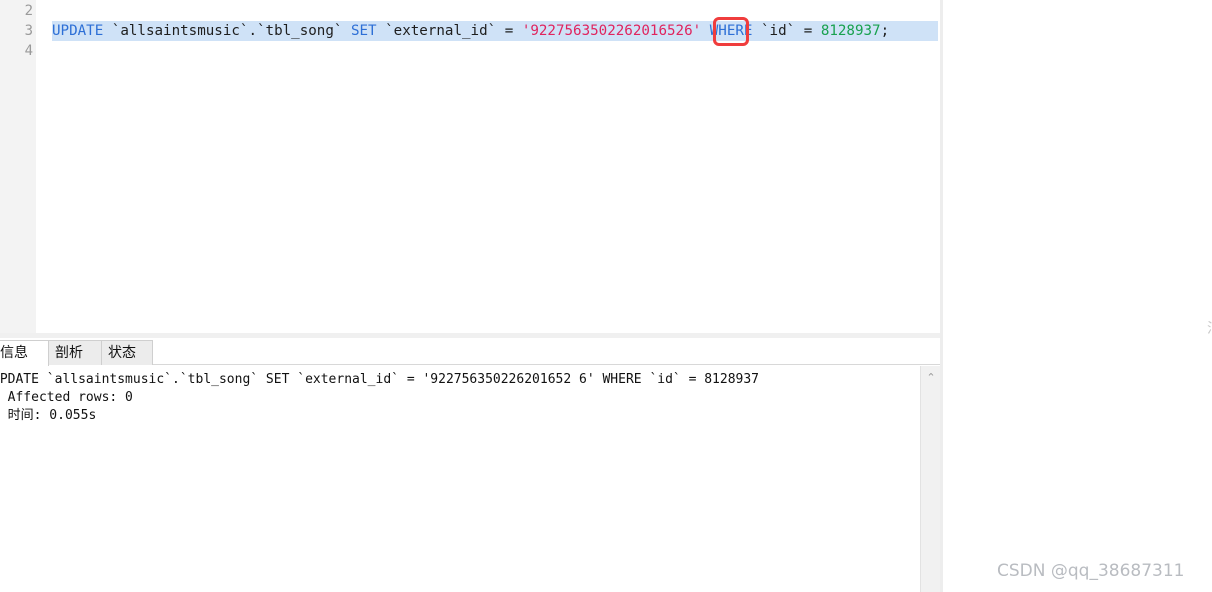 This screenshot has height=592, width=1212. What do you see at coordinates (931, 378) in the screenshot?
I see `chevron-up-icon: ⌃` at bounding box center [931, 378].